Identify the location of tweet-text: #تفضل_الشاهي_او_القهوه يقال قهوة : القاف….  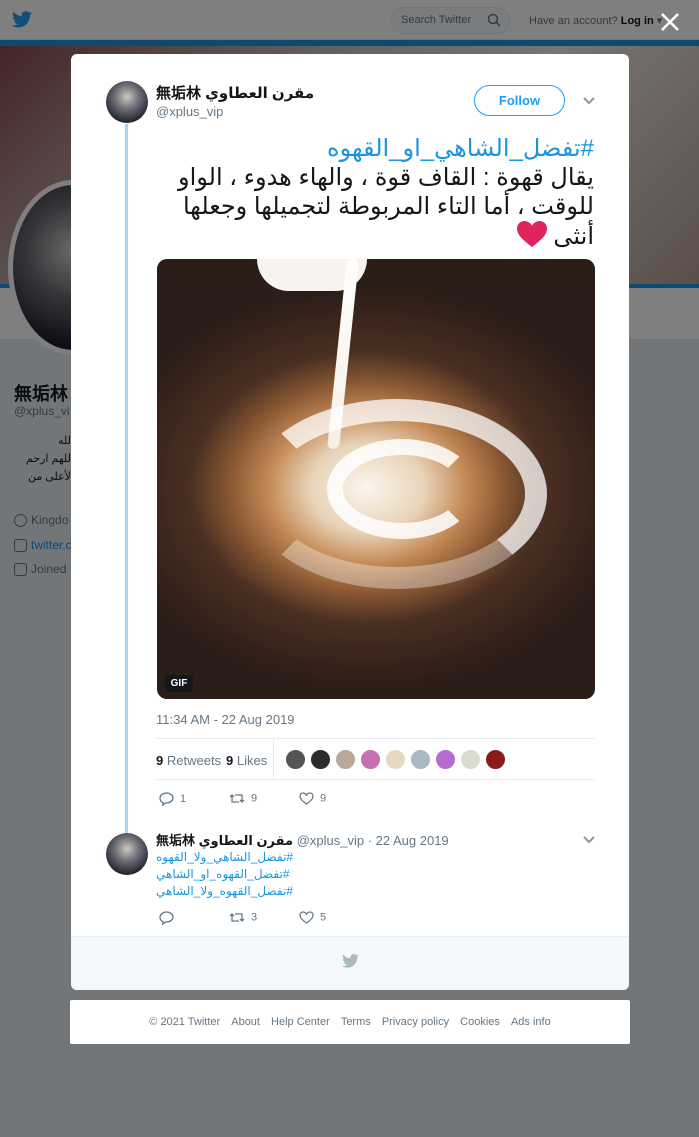
(375, 192).